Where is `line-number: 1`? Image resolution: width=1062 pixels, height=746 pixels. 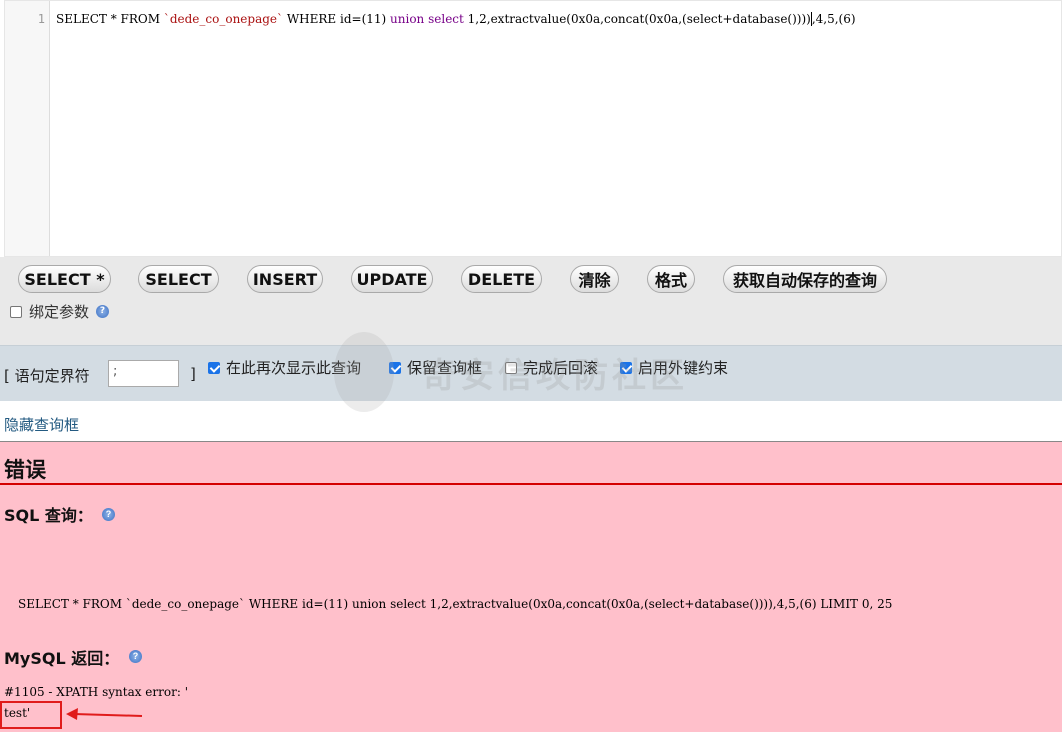 line-number: 1 is located at coordinates (41, 19).